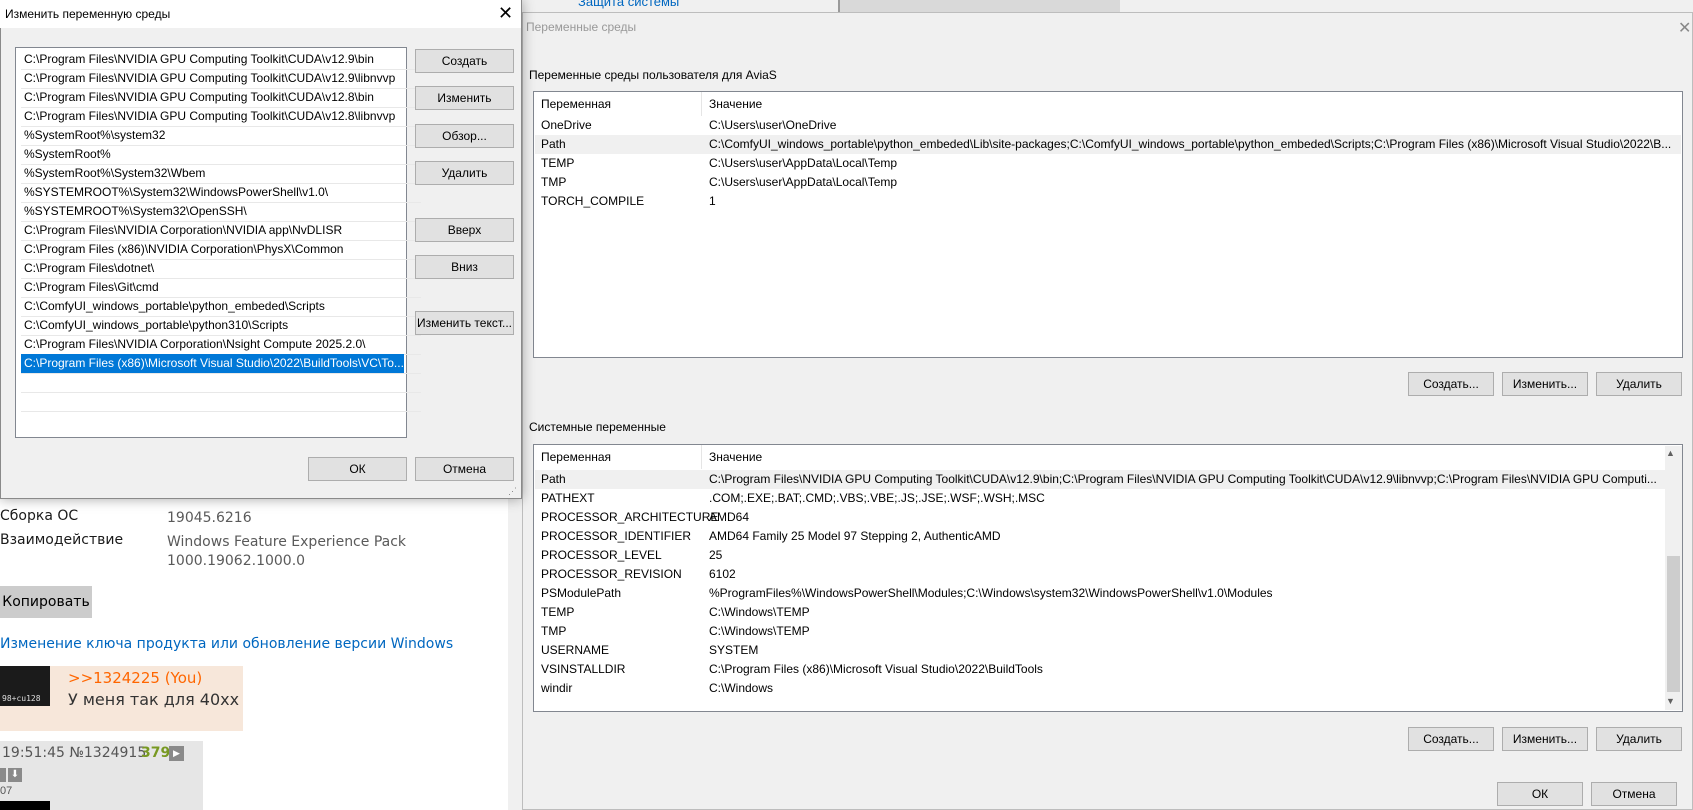 The width and height of the screenshot is (1693, 810). Describe the element at coordinates (74, 753) in the screenshot. I see `post-timestamp: 19:51:45 №1324915` at that location.